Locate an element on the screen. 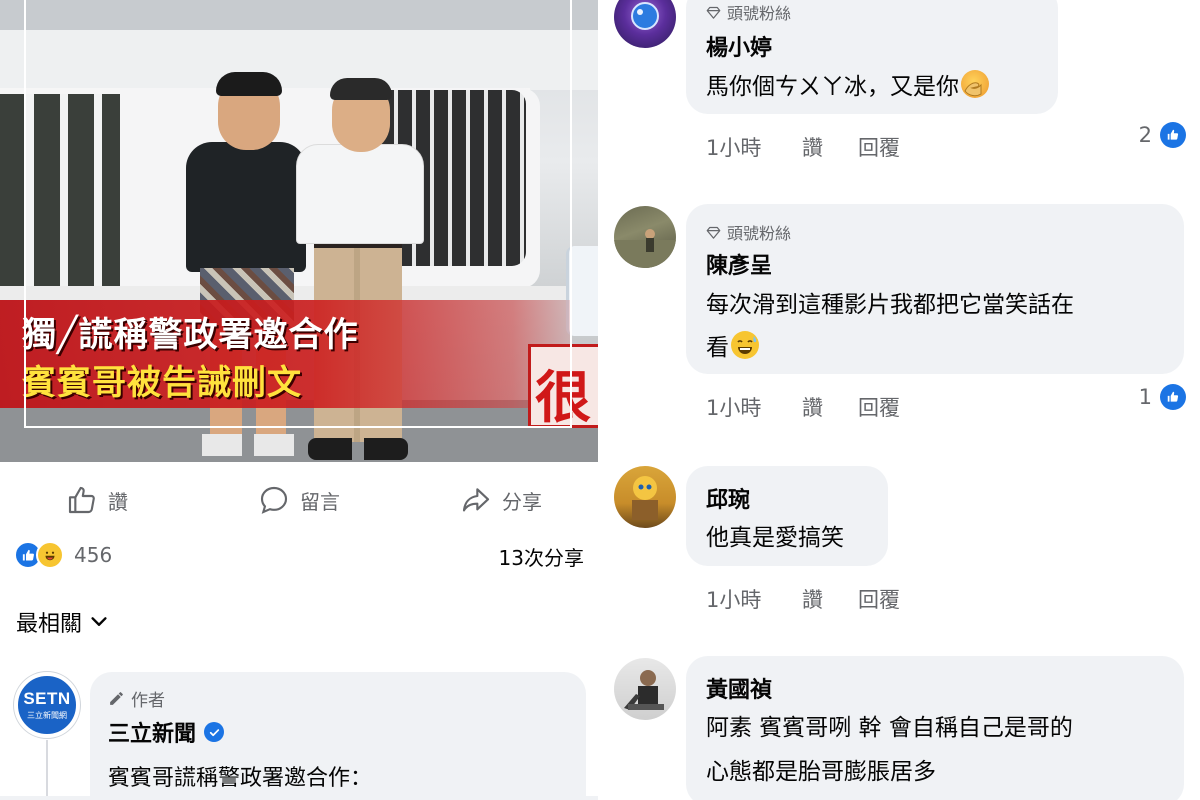 The width and height of the screenshot is (1200, 800). verified-icon is located at coordinates (214, 732).